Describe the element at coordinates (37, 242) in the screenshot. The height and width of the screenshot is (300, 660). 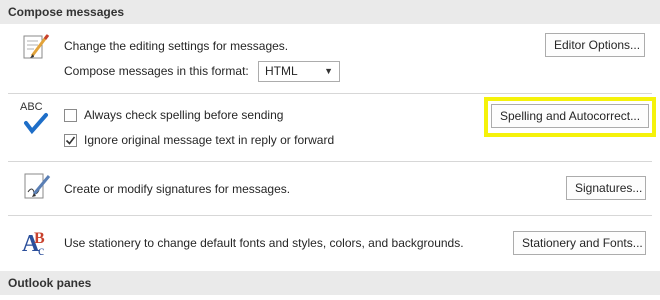
I see `stationery-fonts-icon: A B c` at that location.